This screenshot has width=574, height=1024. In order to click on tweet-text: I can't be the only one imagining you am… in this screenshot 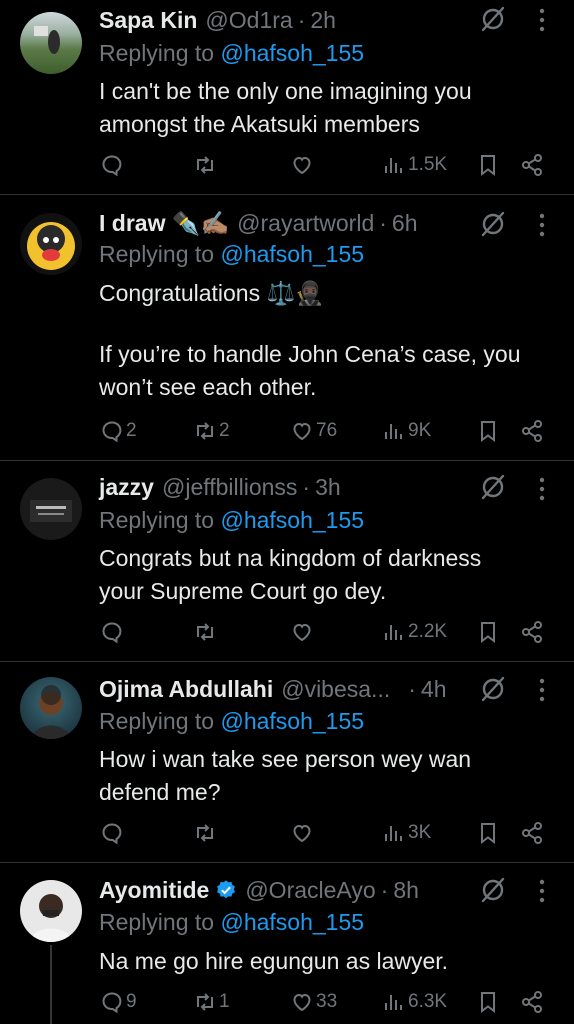, I will do `click(326, 108)`.